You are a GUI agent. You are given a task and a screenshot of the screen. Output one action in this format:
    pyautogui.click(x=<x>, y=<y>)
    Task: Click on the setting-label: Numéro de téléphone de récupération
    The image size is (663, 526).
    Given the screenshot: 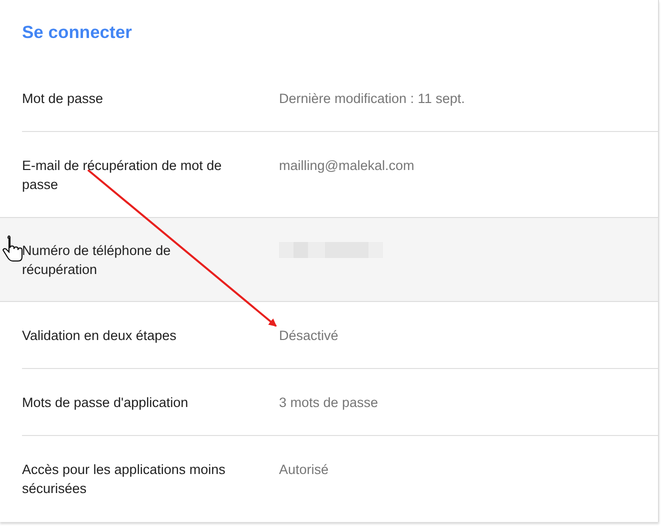 What is the action you would take?
    pyautogui.click(x=97, y=260)
    